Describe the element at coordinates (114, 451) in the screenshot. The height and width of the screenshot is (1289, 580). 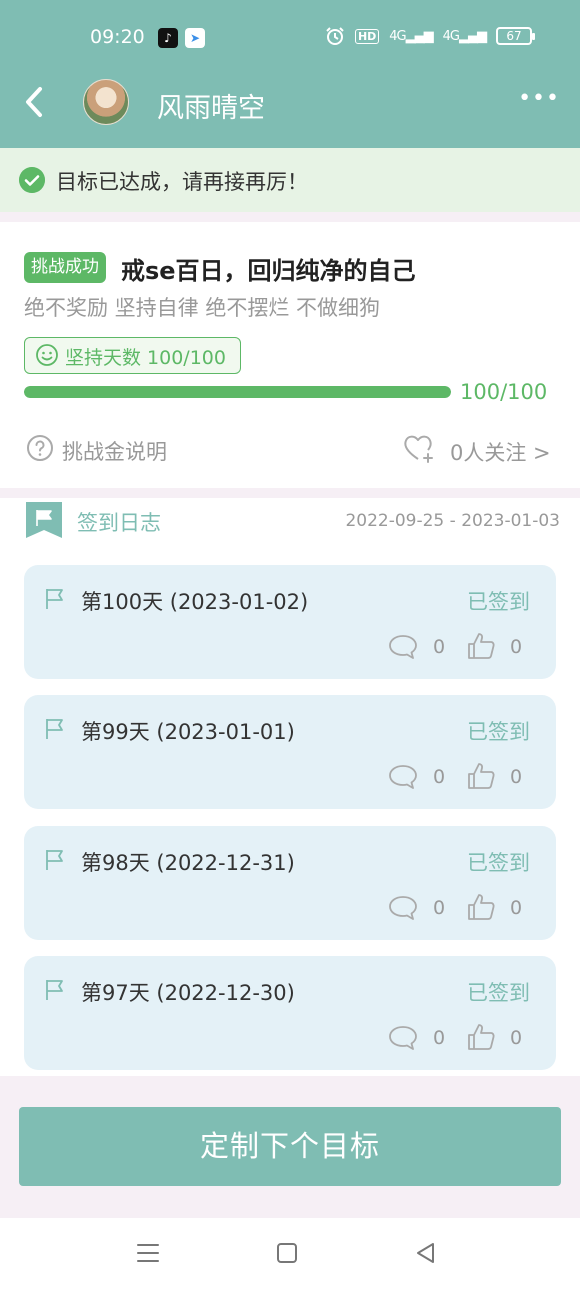
I see `deposit-info-link: 挑战金说明` at that location.